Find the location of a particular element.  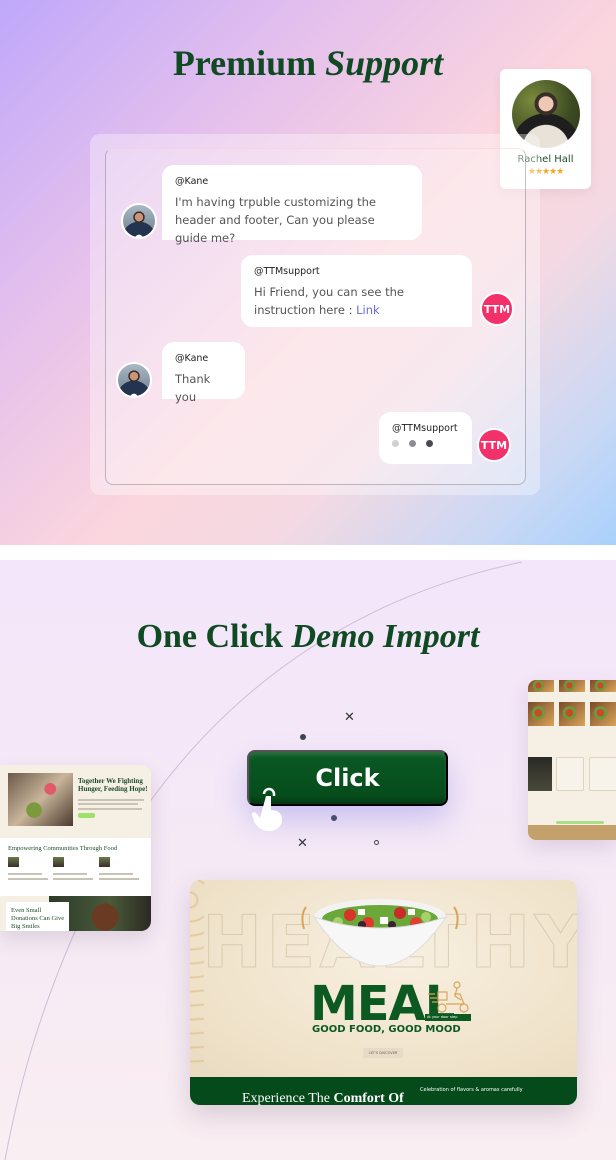

preview-donation: Even Small Donations Can Give Big Smiles is located at coordinates (75, 913).